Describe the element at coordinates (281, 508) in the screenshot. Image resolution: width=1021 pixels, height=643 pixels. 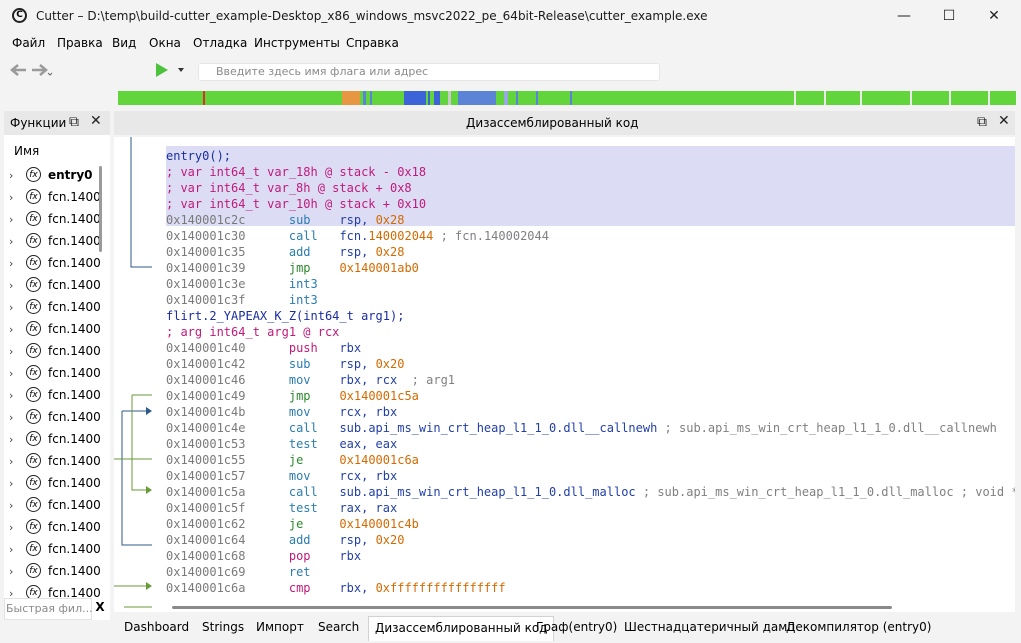
I see `instruction-line: 0x140001c5f test rax, rax` at that location.